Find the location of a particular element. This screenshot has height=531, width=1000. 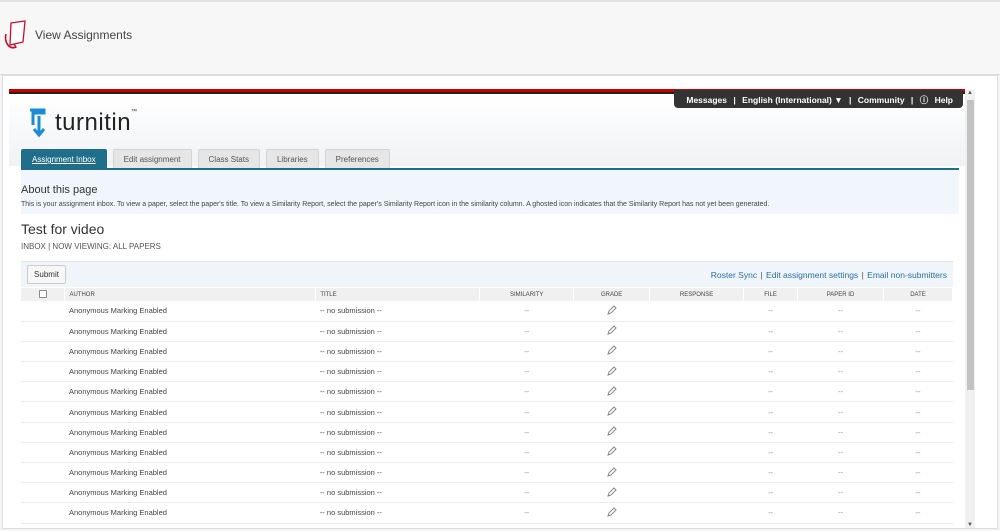

turnitin-logo: turnitin™ is located at coordinates (82, 123).